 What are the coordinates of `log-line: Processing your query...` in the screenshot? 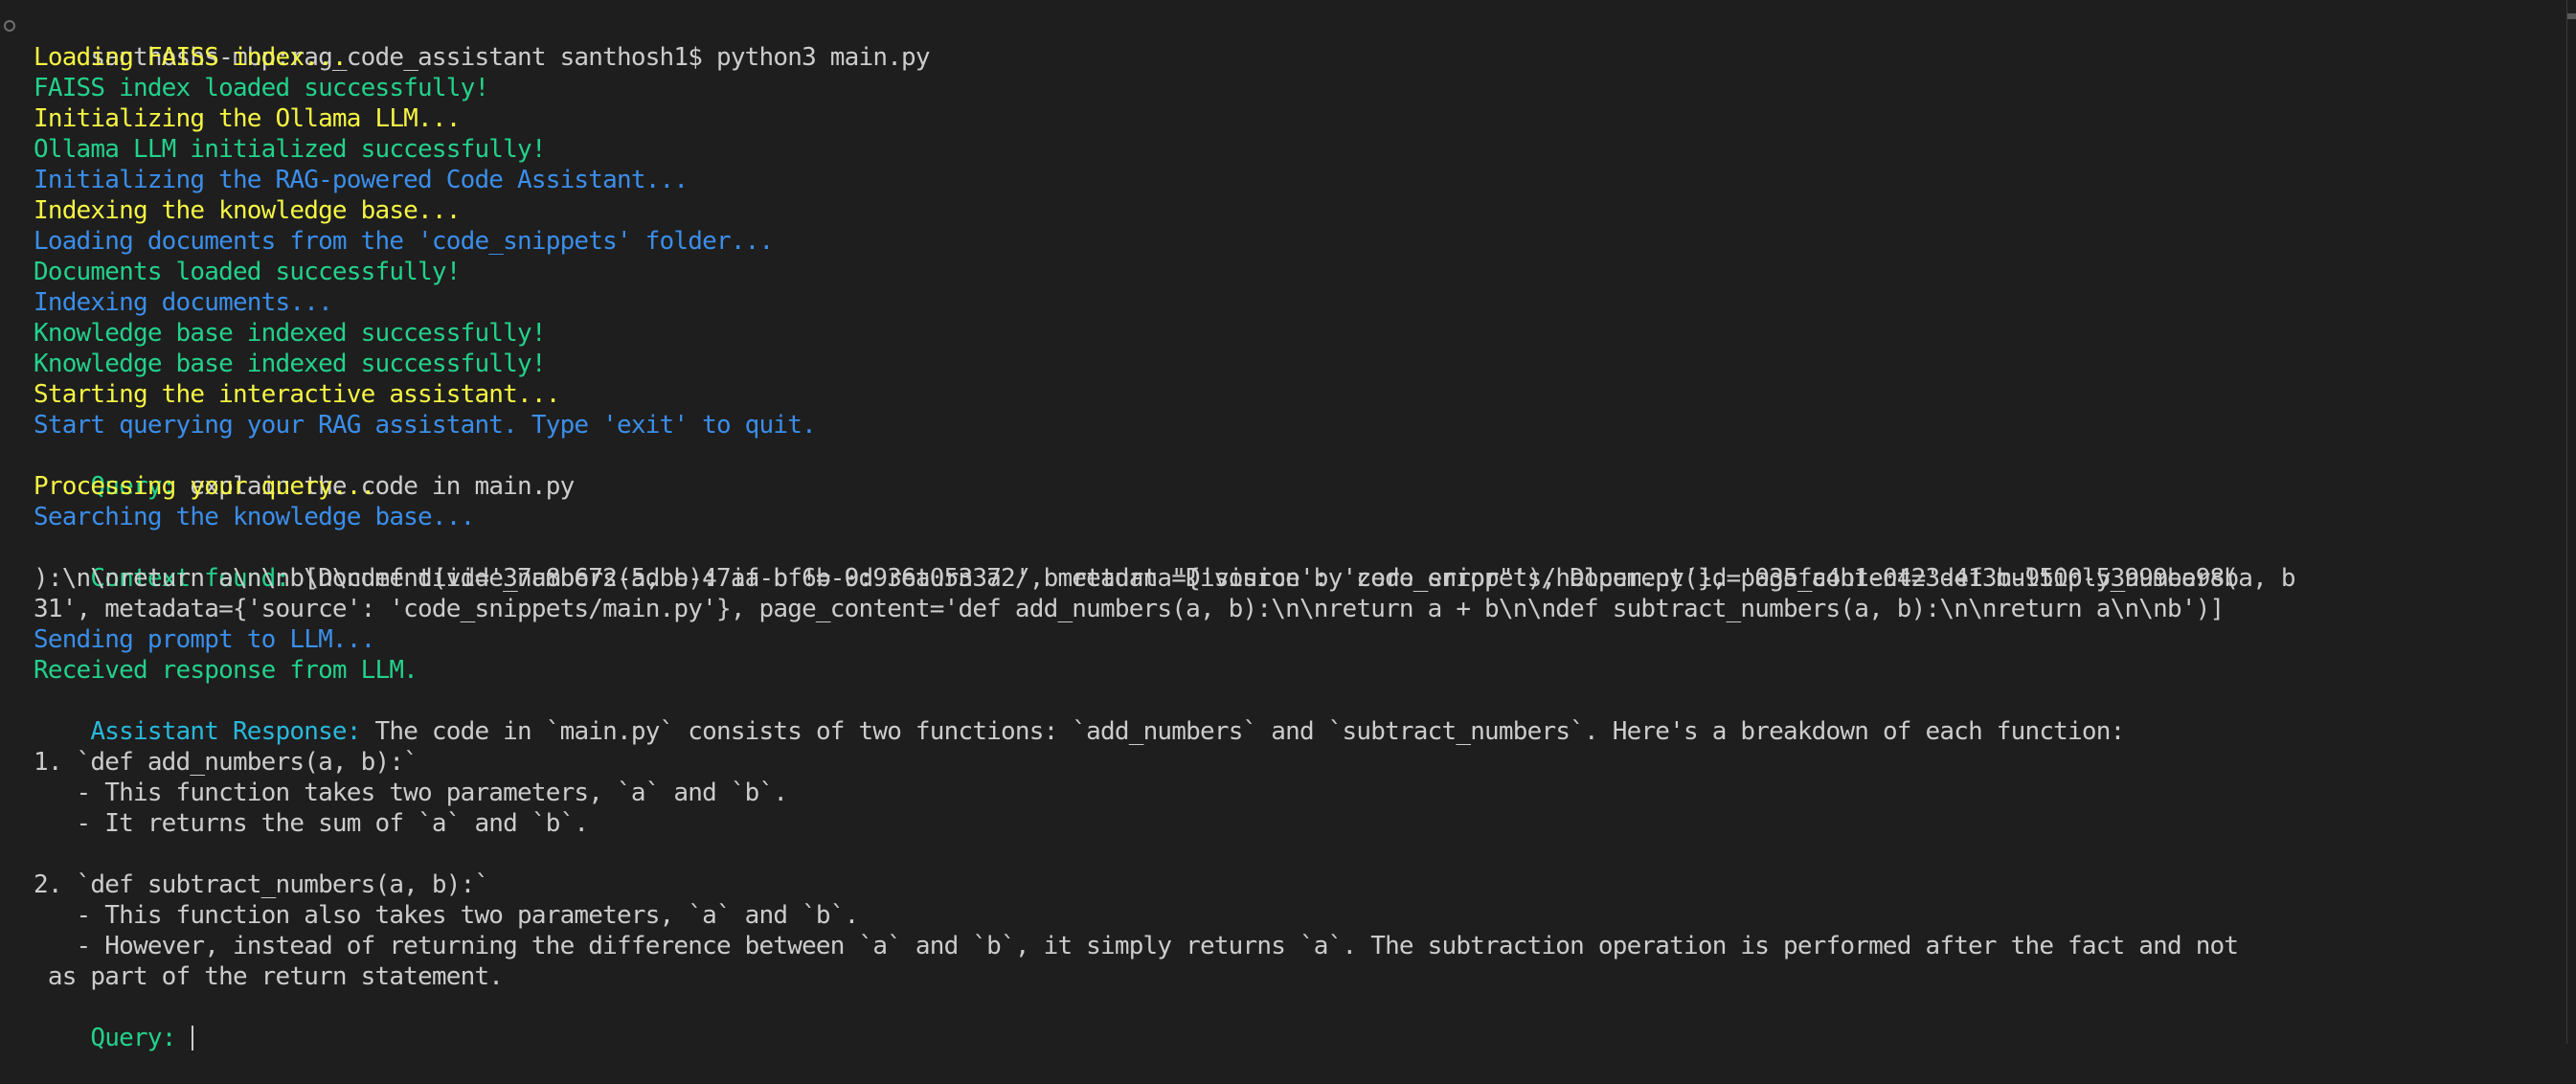 It's located at (204, 487).